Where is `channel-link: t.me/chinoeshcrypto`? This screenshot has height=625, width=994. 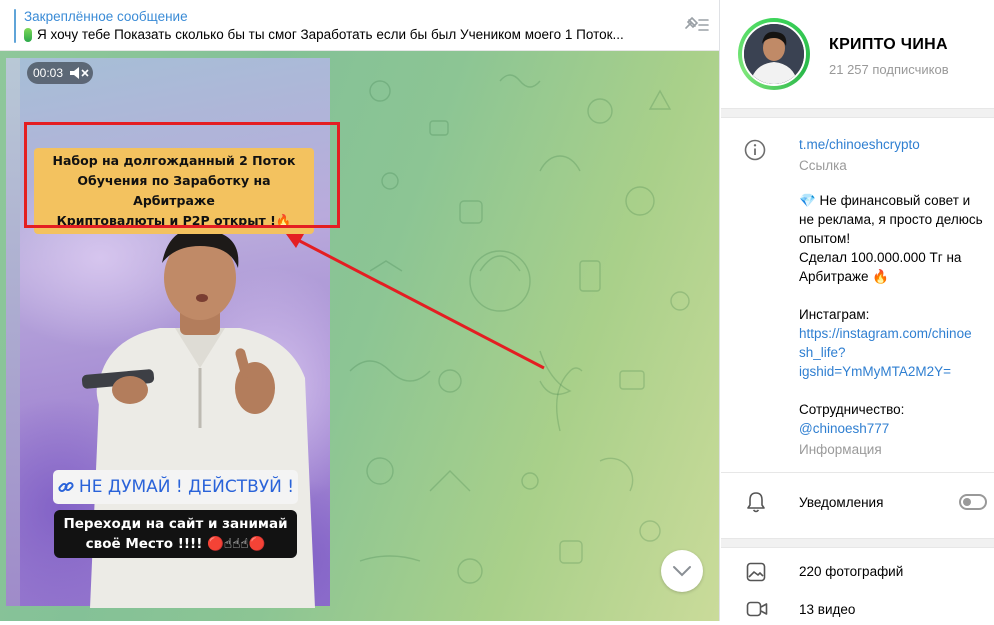
channel-link: t.me/chinoeshcrypto is located at coordinates (894, 144).